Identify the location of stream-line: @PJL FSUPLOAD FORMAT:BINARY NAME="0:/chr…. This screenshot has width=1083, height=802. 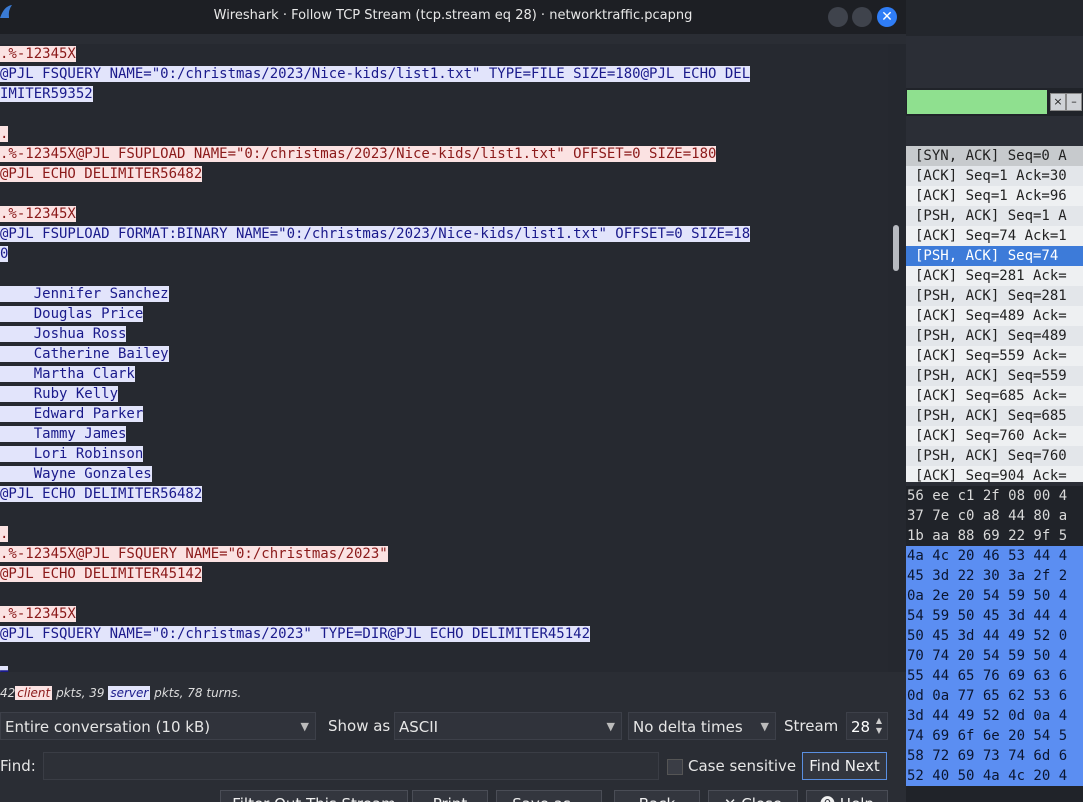
(444, 234).